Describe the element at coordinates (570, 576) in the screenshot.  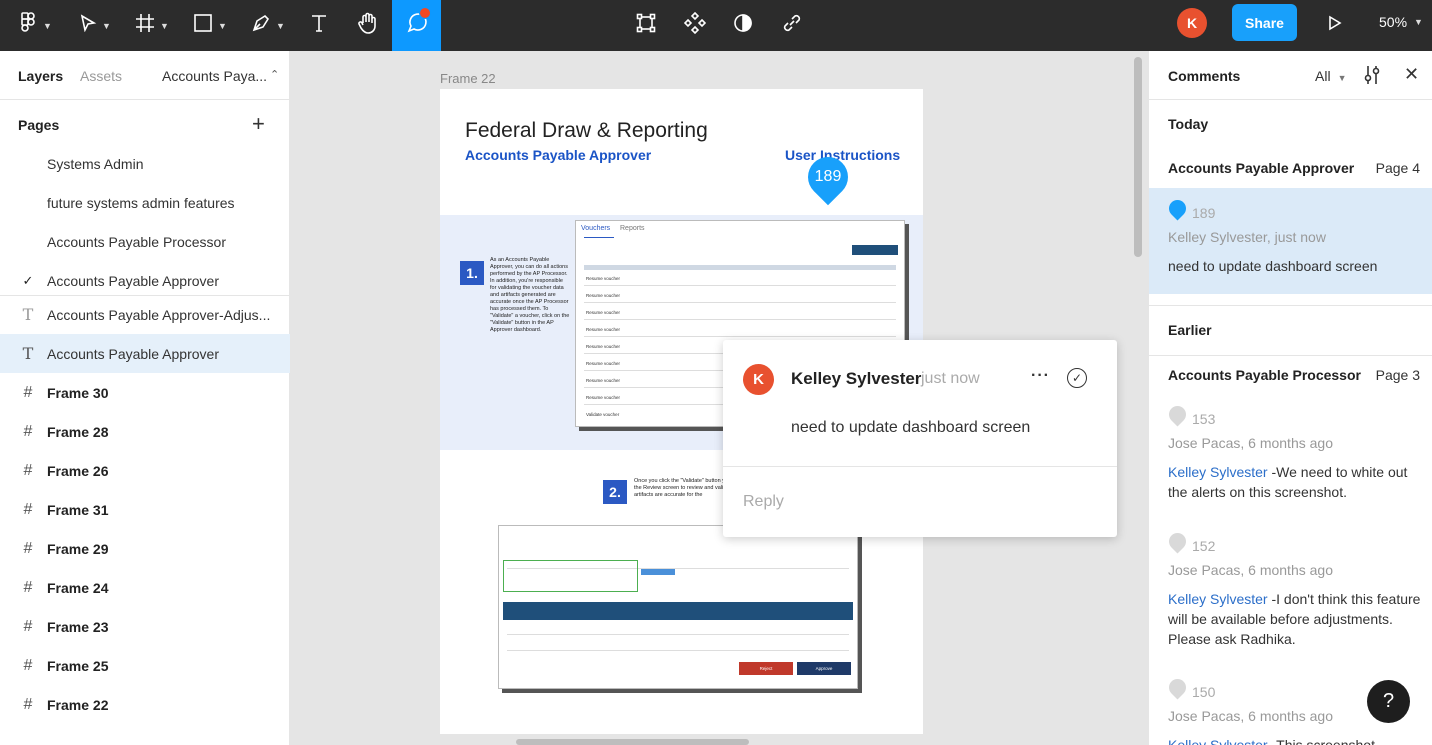
I see `highlight-box` at that location.